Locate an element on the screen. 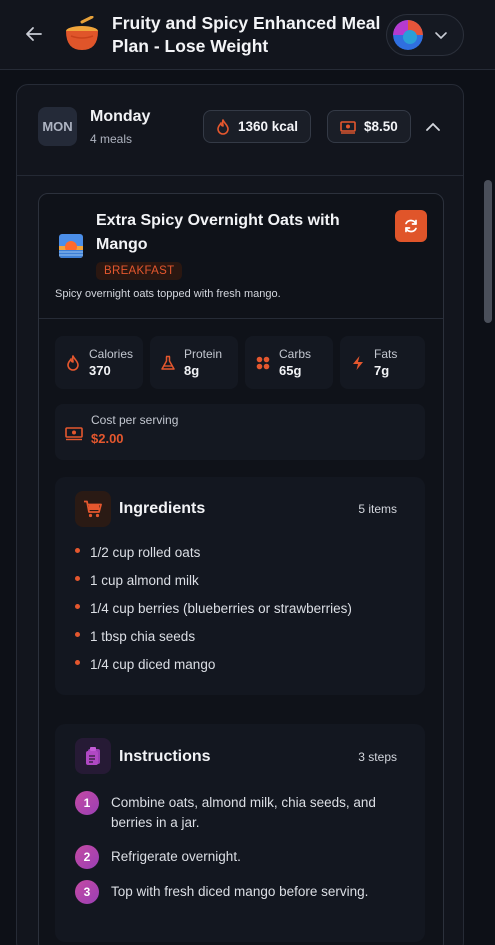 This screenshot has height=945, width=495. calories-pill: 1360 kcal is located at coordinates (257, 126).